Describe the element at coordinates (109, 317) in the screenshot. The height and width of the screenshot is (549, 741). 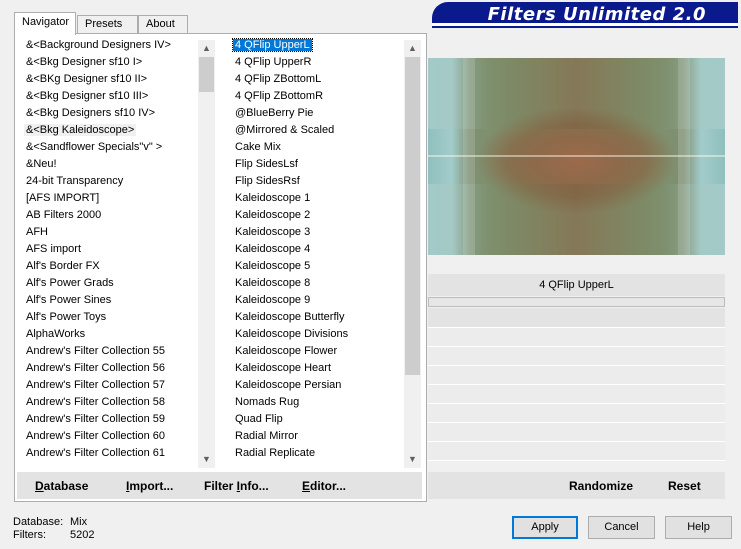
I see `category-item: Alf's Power Toys` at that location.